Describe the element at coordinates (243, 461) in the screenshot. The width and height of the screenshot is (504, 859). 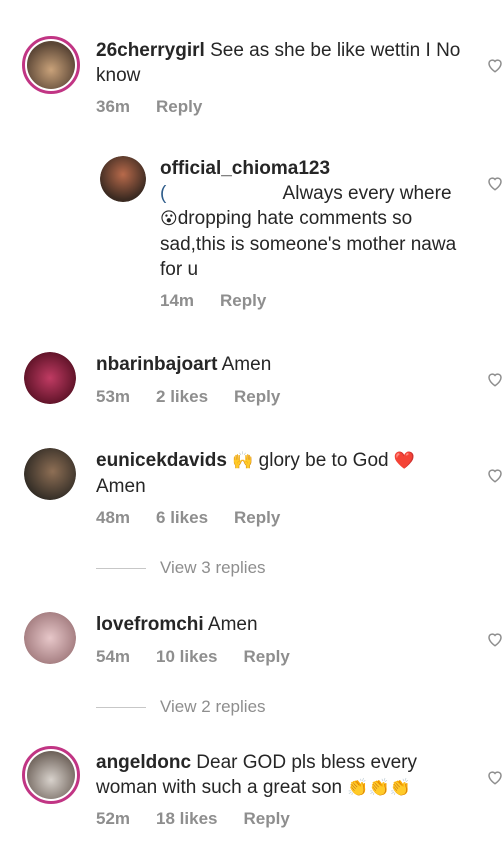
I see `raising-hands-emoji: 🙌` at that location.